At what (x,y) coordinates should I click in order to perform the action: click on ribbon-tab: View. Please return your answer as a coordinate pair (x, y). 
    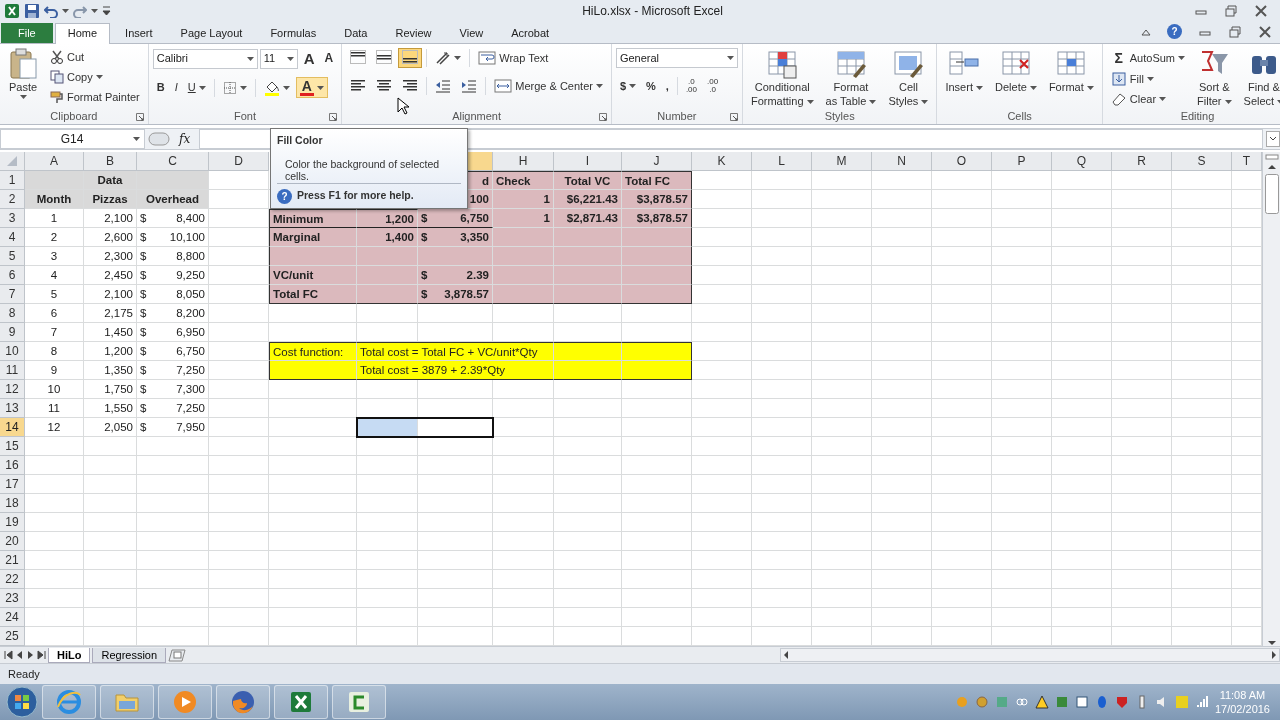
    Looking at the image, I should click on (471, 32).